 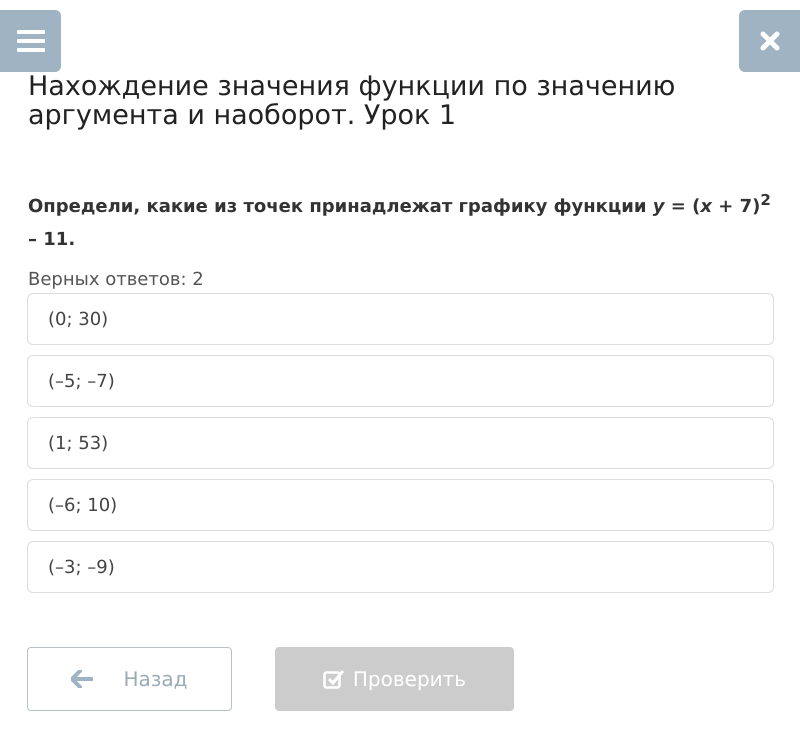 I want to click on answer-option: (1; 53), so click(x=400, y=443).